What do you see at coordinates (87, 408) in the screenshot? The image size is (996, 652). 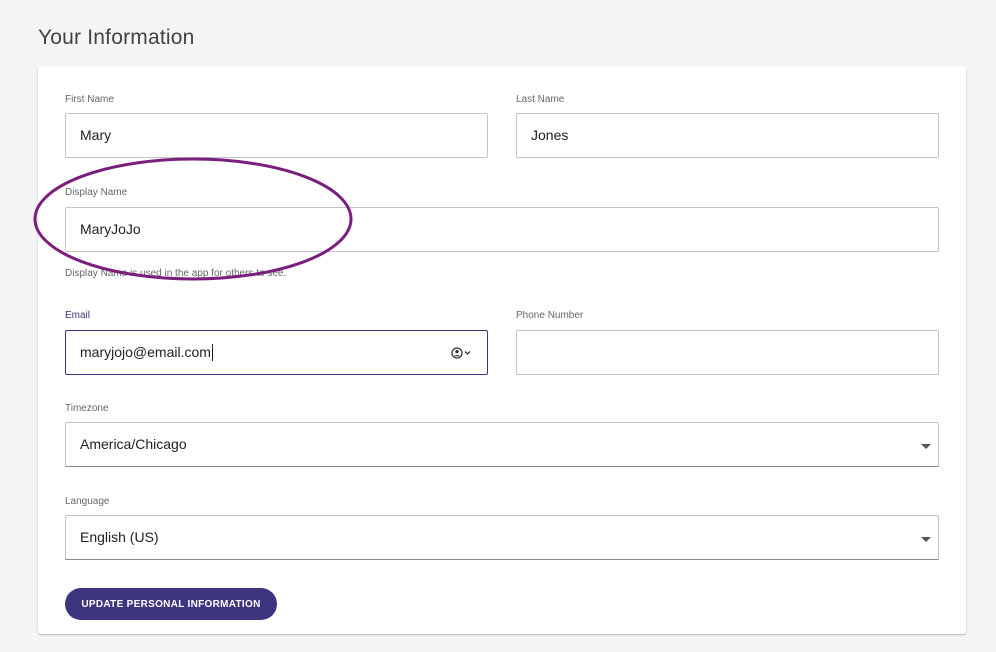 I see `timezone-label: Timezone` at bounding box center [87, 408].